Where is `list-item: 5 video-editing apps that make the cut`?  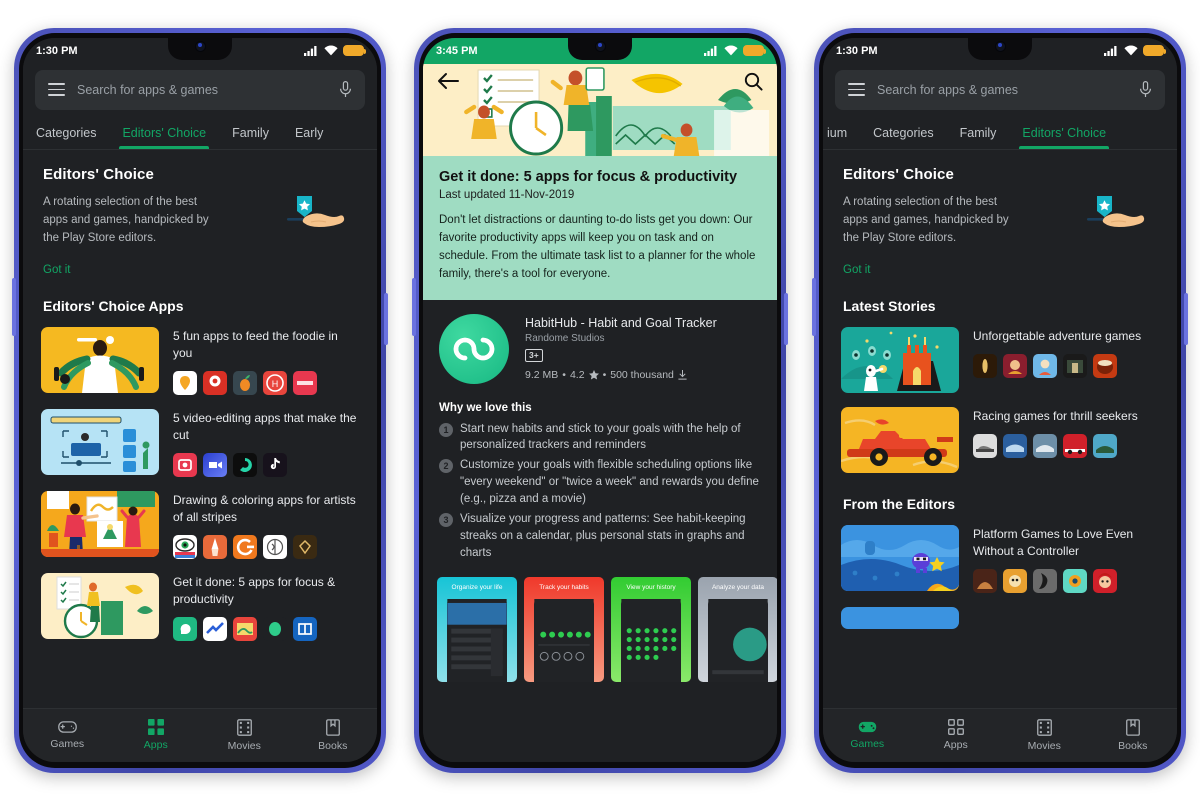
list-item: 5 video-editing apps that make the cut is located at coordinates (200, 443).